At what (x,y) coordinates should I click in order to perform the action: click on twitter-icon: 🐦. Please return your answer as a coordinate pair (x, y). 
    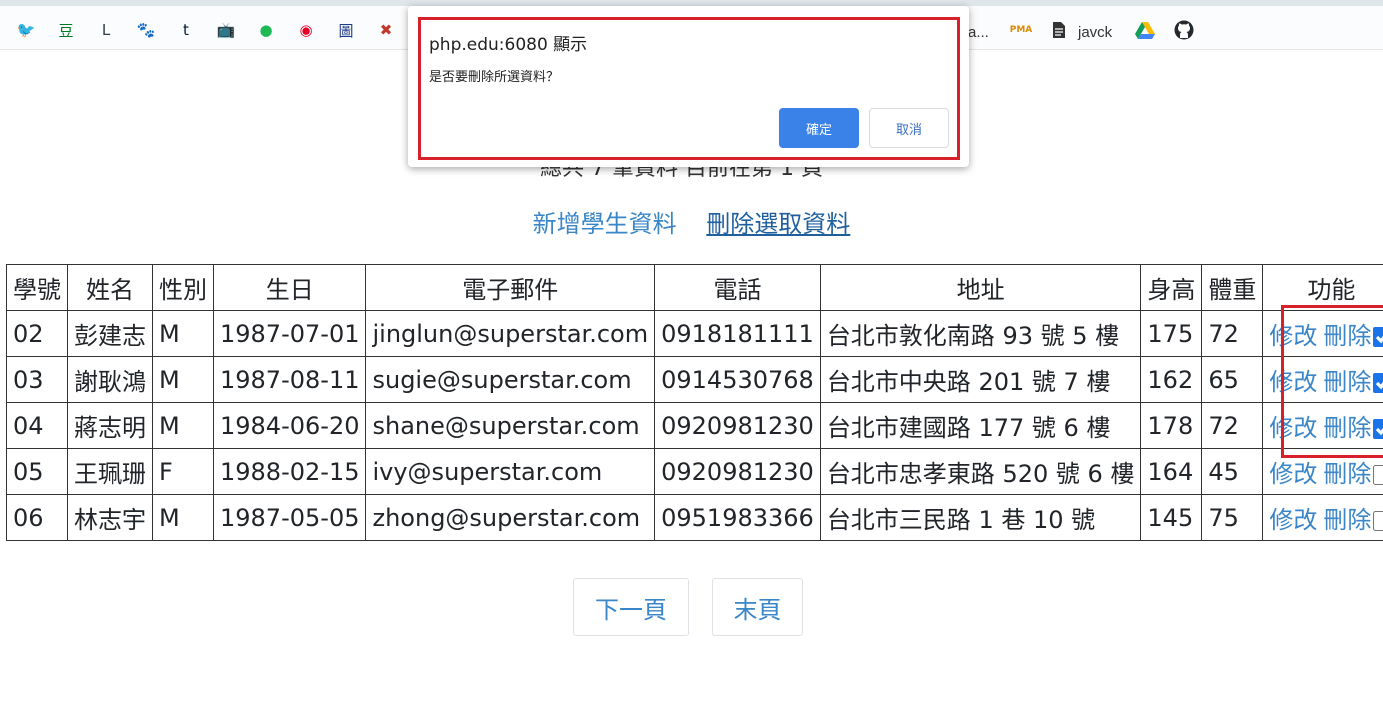
    Looking at the image, I should click on (26, 30).